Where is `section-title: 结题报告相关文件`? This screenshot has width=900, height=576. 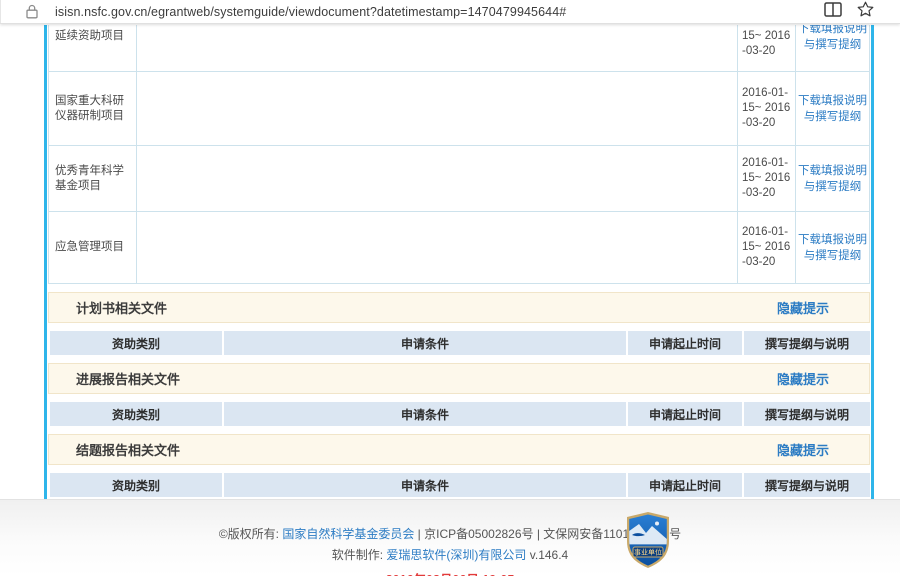 section-title: 结题报告相关文件 is located at coordinates (128, 450).